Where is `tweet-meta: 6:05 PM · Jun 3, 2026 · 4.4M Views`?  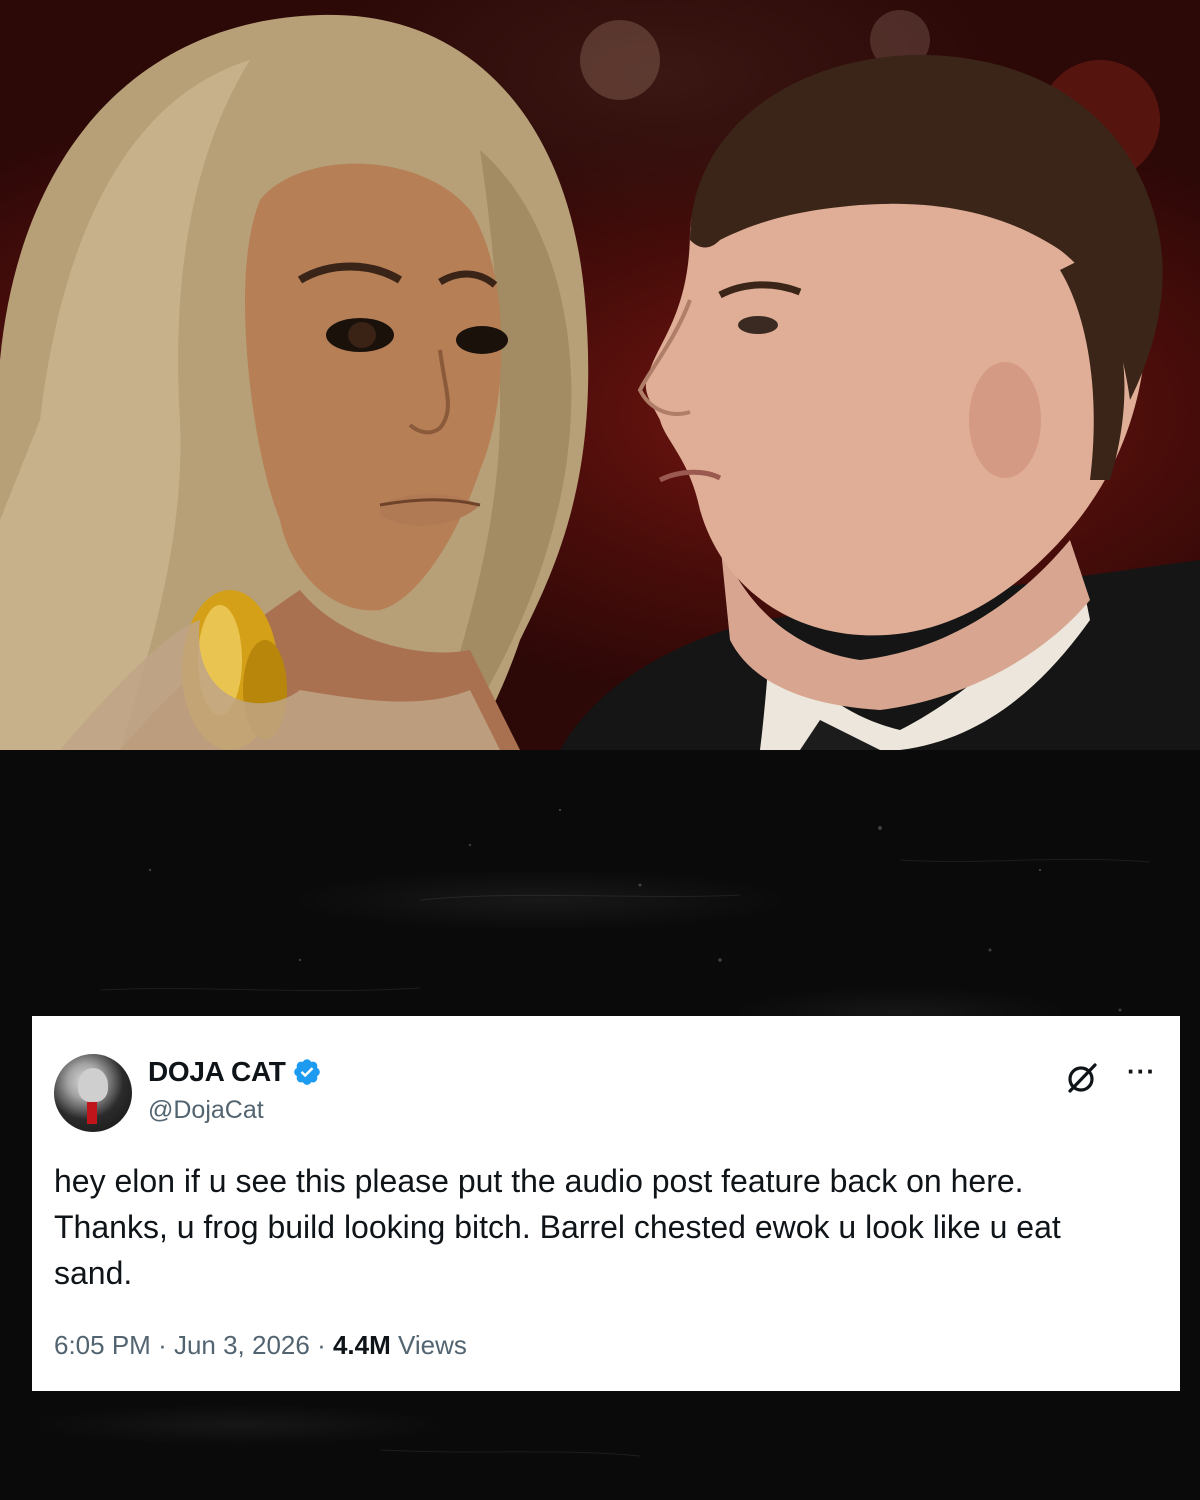
tweet-meta: 6:05 PM · Jun 3, 2026 · 4.4M Views is located at coordinates (260, 1345).